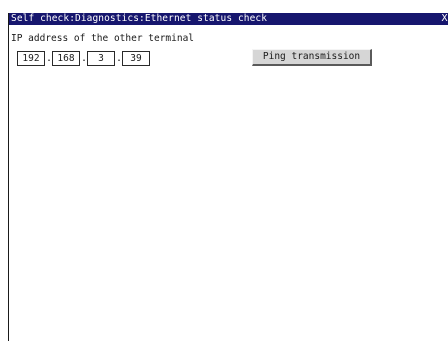  I want to click on ip-octet-3-input: 3, so click(101, 58).